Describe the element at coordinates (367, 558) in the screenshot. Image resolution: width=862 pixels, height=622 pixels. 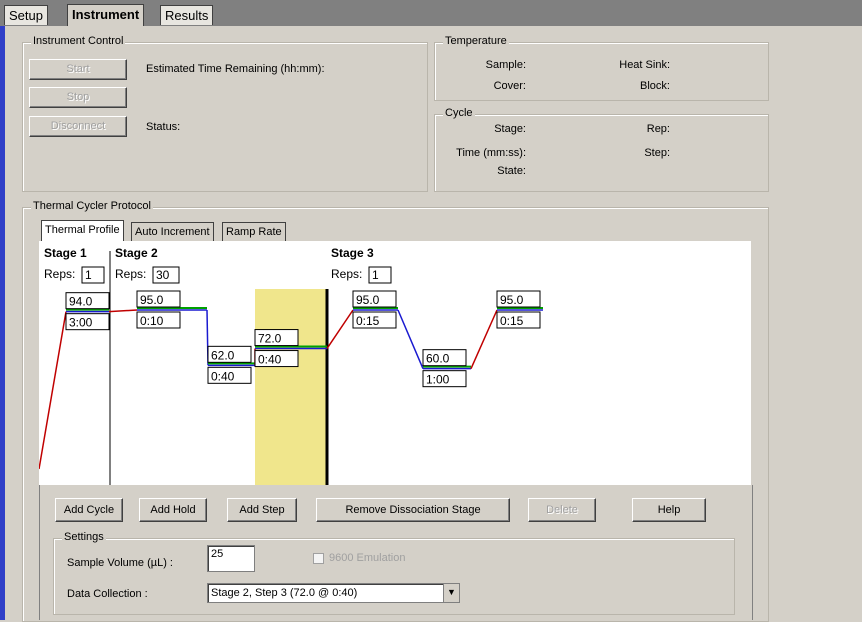
I see `9600-emulation-label: 9600 Emulation` at that location.